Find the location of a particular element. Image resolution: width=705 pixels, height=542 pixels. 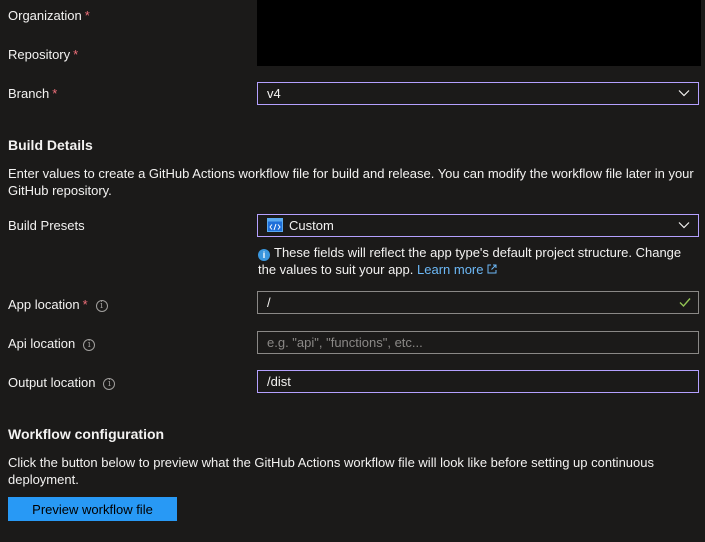

preview-workflow-button: Preview workflow file is located at coordinates (92, 509).